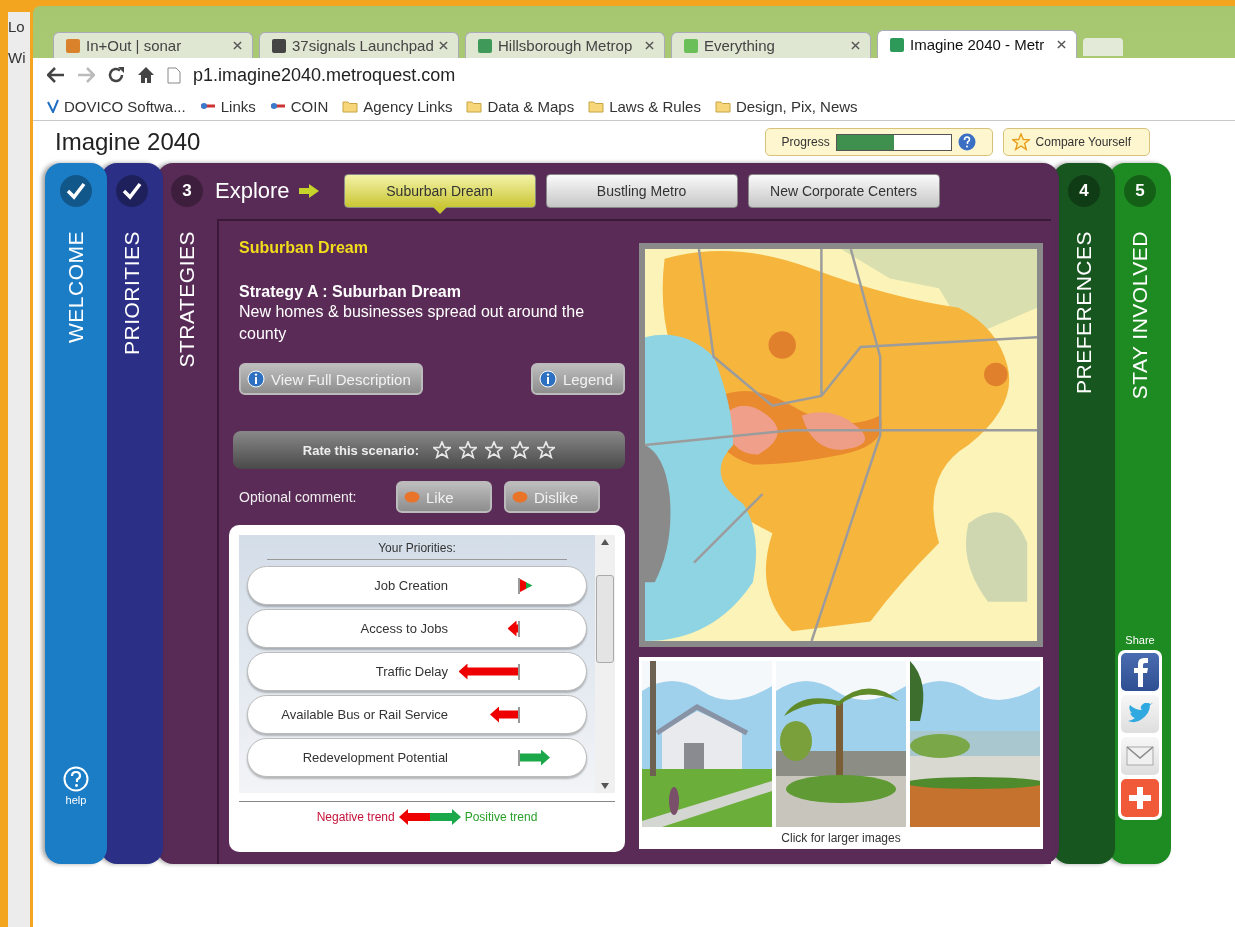 The image size is (1235, 927). What do you see at coordinates (605, 664) in the screenshot?
I see `scrollbar` at bounding box center [605, 664].